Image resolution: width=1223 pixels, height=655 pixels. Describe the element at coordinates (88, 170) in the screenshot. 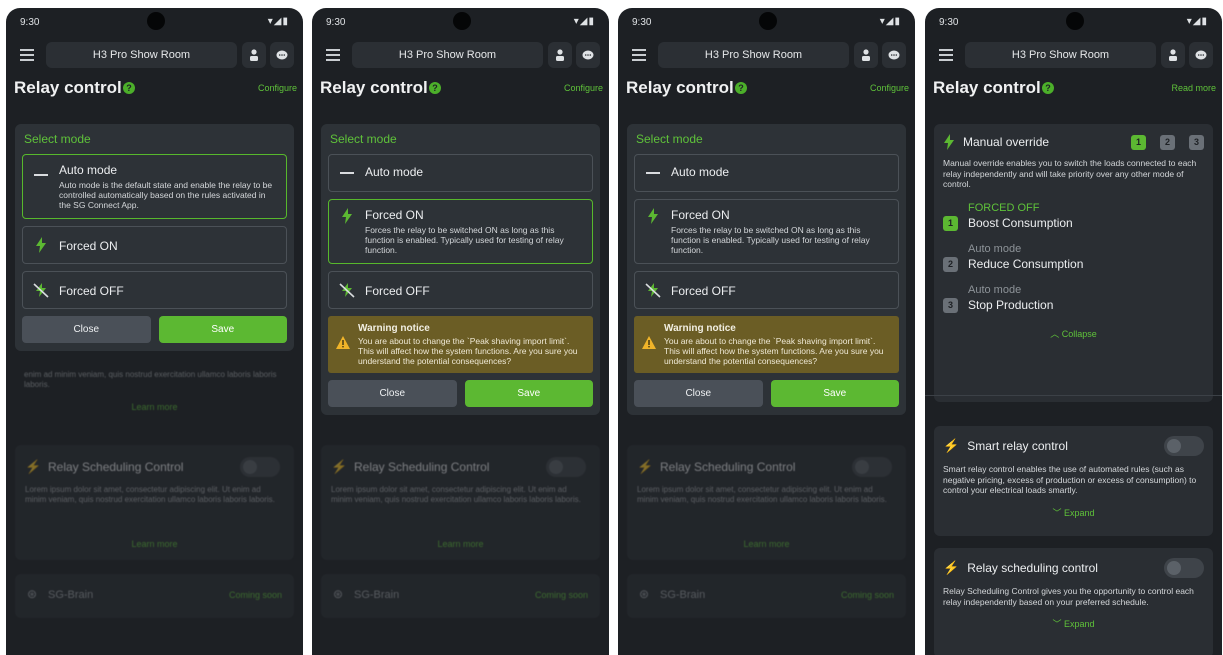

I see `option-label: Auto mode` at that location.